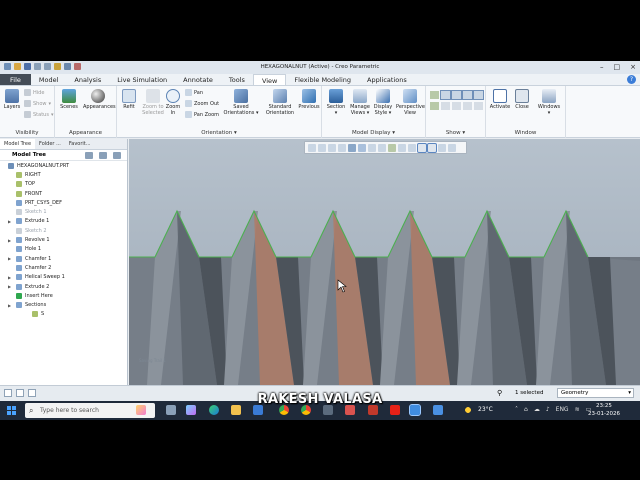  Describe the element at coordinates (342, 147) in the screenshot. I see `repaint-icon` at that location.